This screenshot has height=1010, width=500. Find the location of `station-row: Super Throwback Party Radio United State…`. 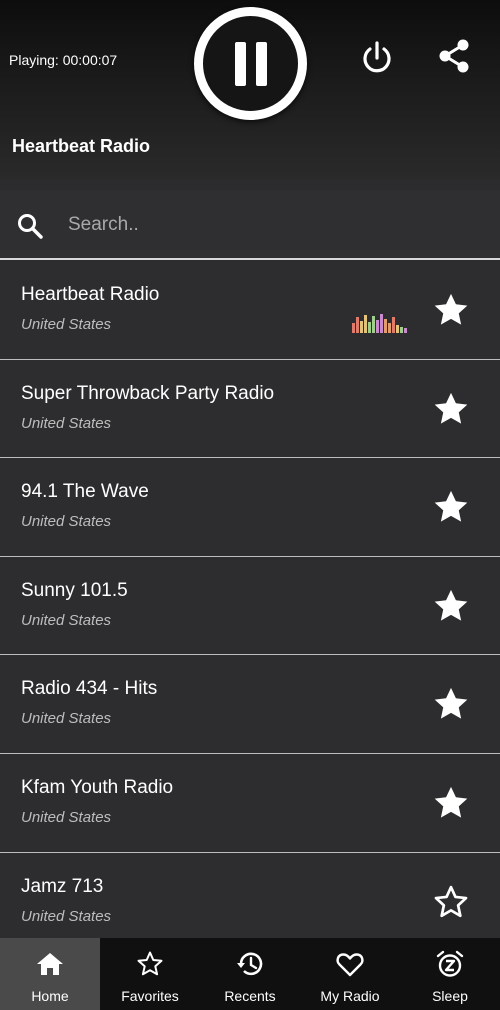

station-row: Super Throwback Party Radio United State… is located at coordinates (250, 409).